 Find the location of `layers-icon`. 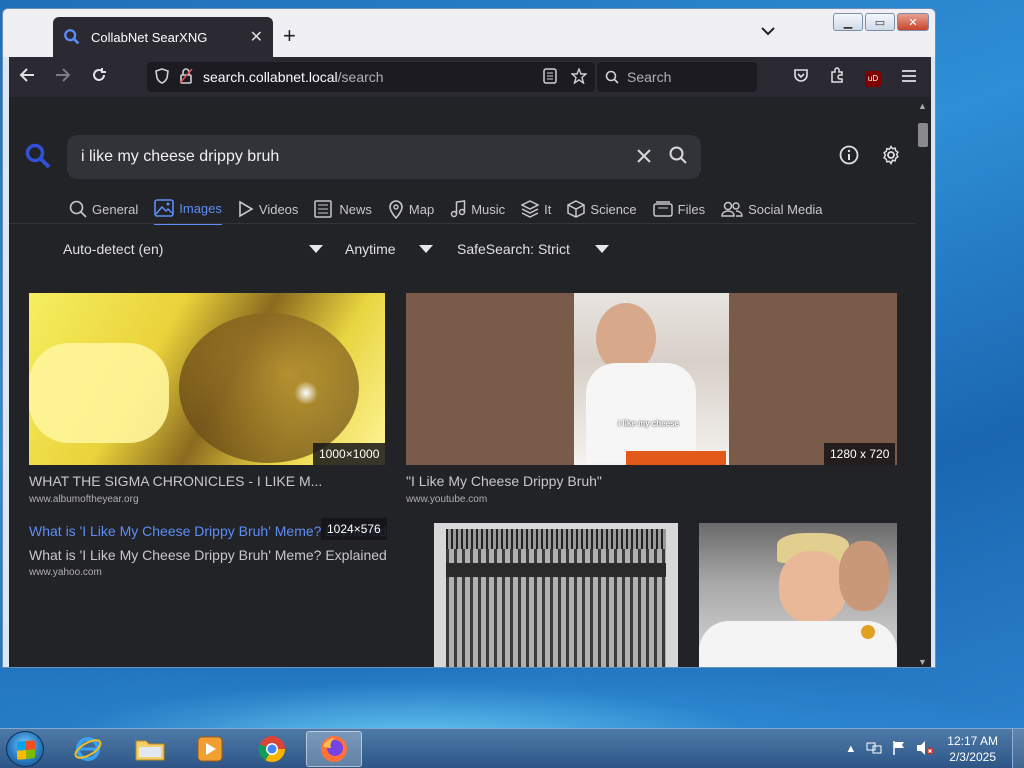

layers-icon is located at coordinates (530, 209).